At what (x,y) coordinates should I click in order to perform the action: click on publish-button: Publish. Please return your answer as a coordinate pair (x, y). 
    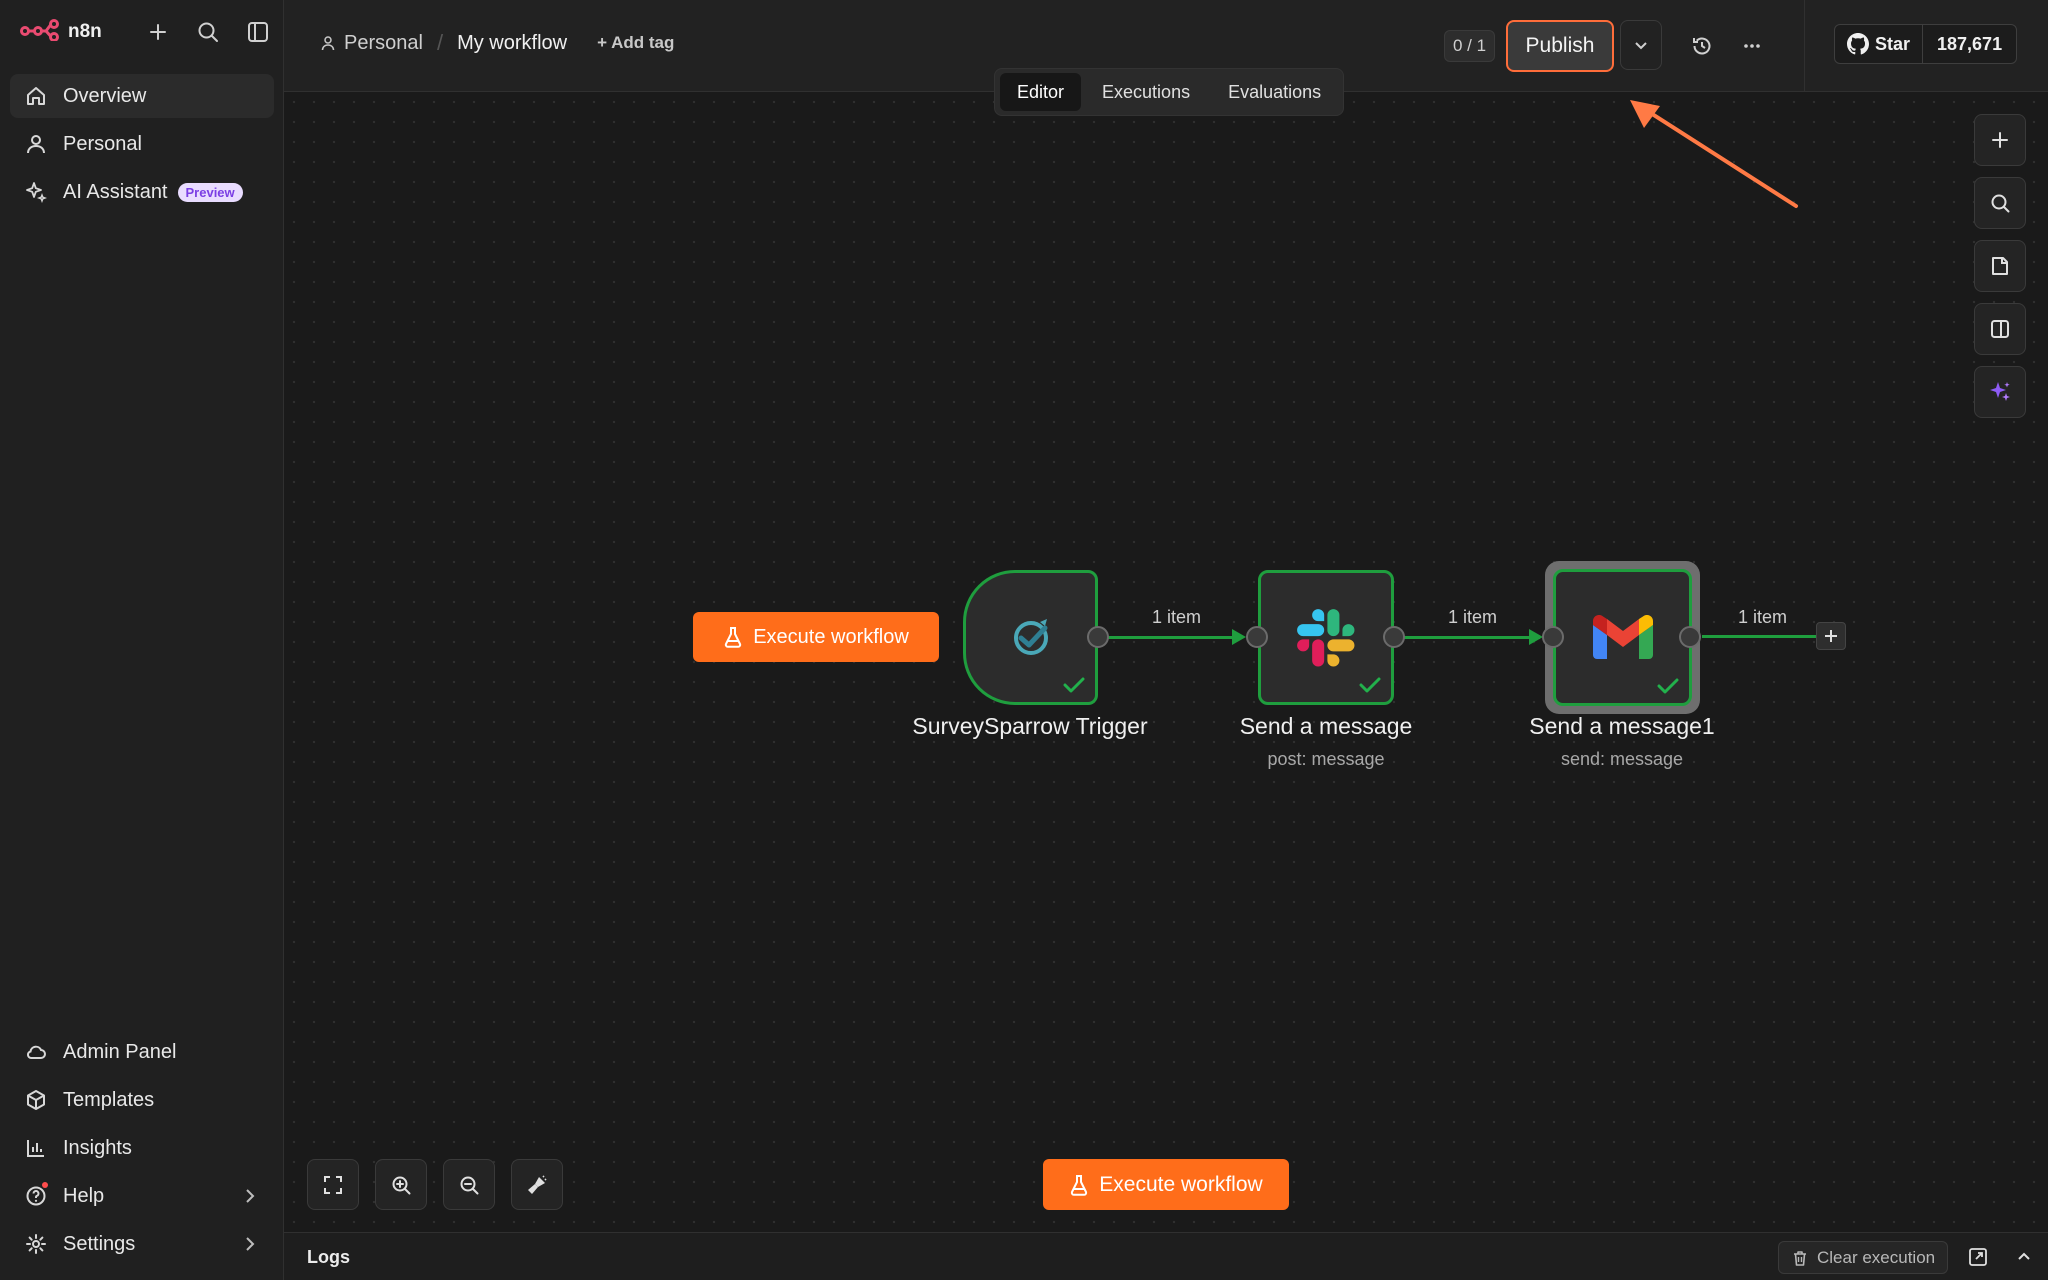
    Looking at the image, I should click on (1560, 46).